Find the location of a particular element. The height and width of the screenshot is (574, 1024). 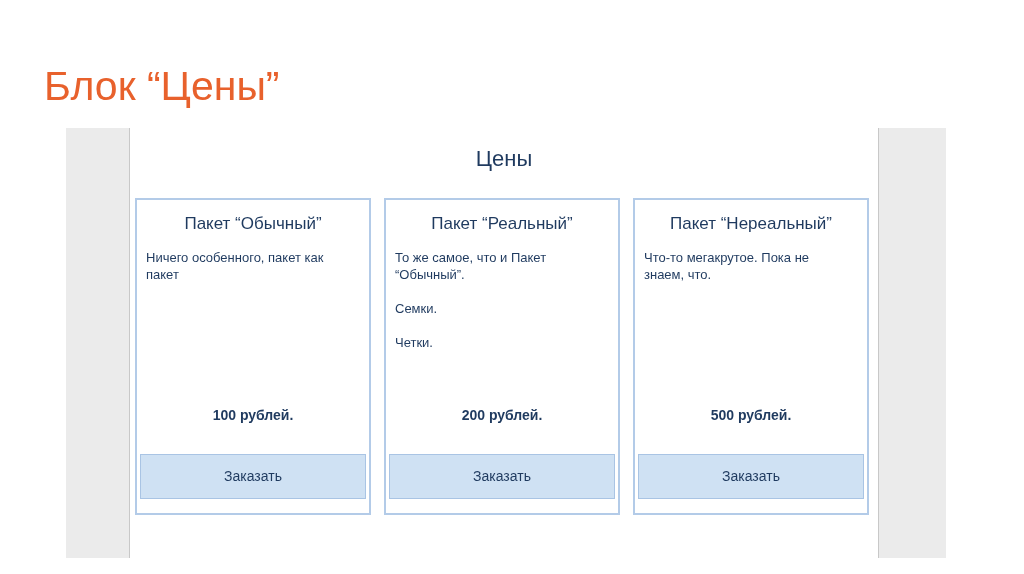

plan-price: 100 рублей. is located at coordinates (253, 415).